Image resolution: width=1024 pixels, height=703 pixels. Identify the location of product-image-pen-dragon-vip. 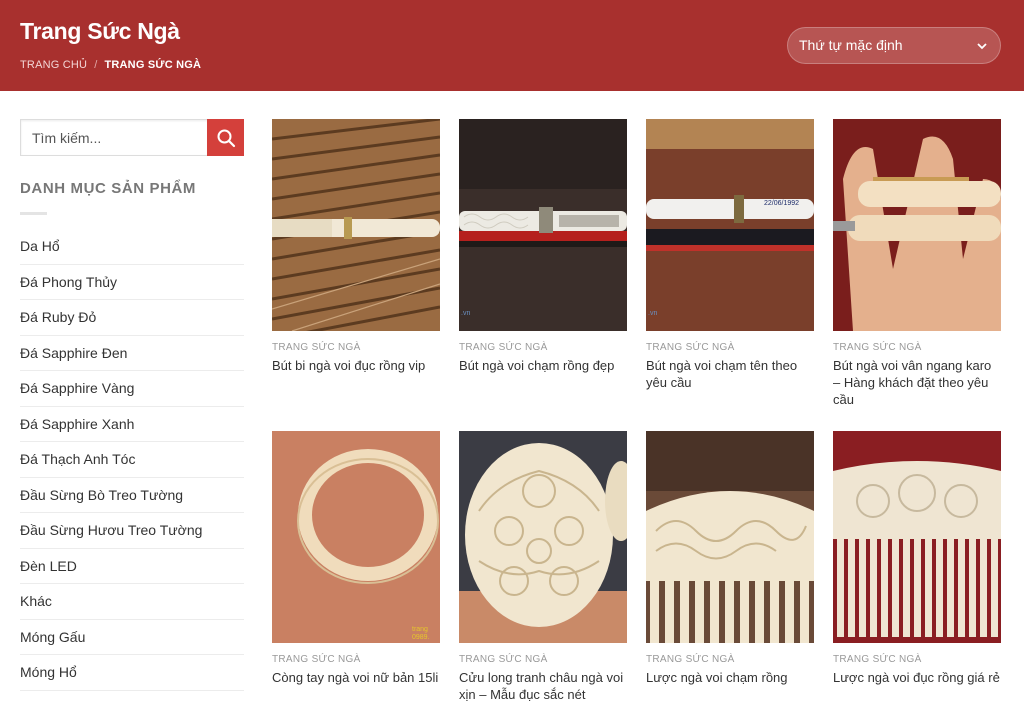
(356, 225).